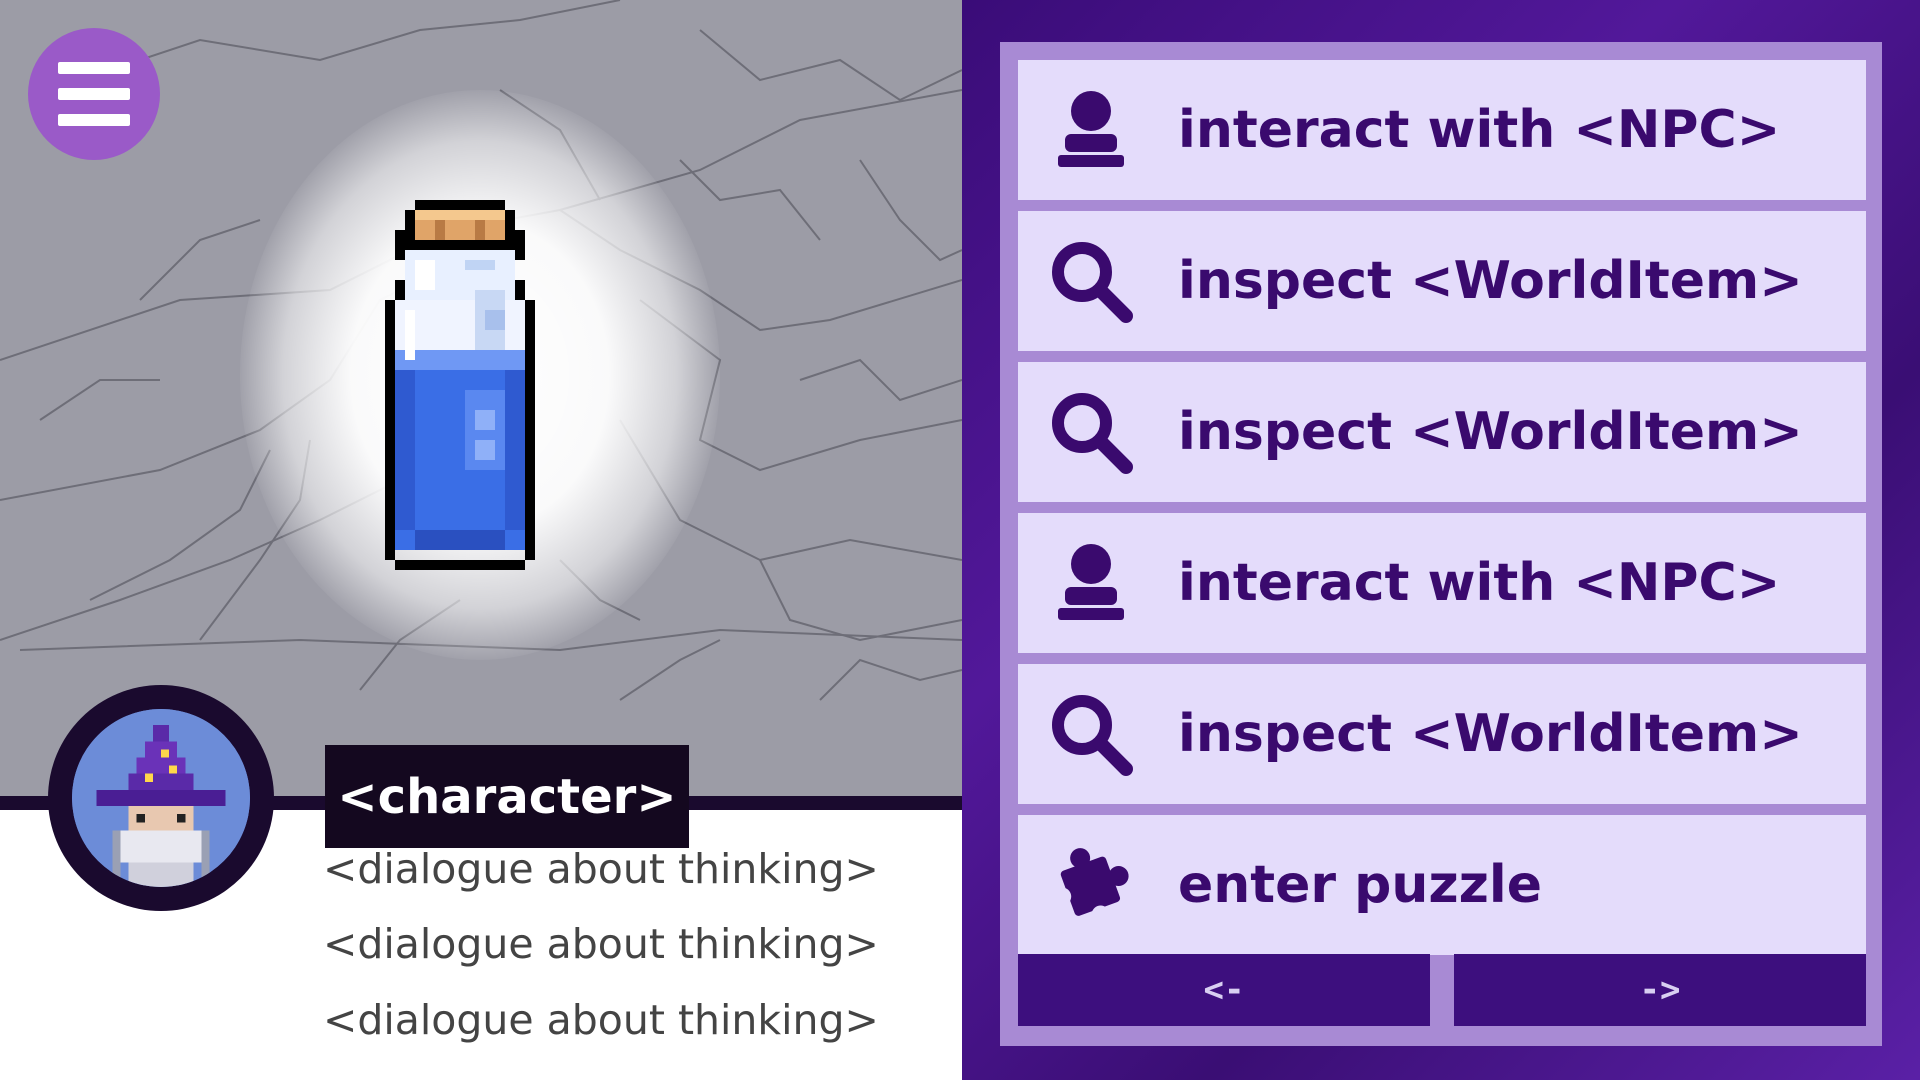 The image size is (1920, 1080). I want to click on previous-page-button: <-, so click(1224, 990).